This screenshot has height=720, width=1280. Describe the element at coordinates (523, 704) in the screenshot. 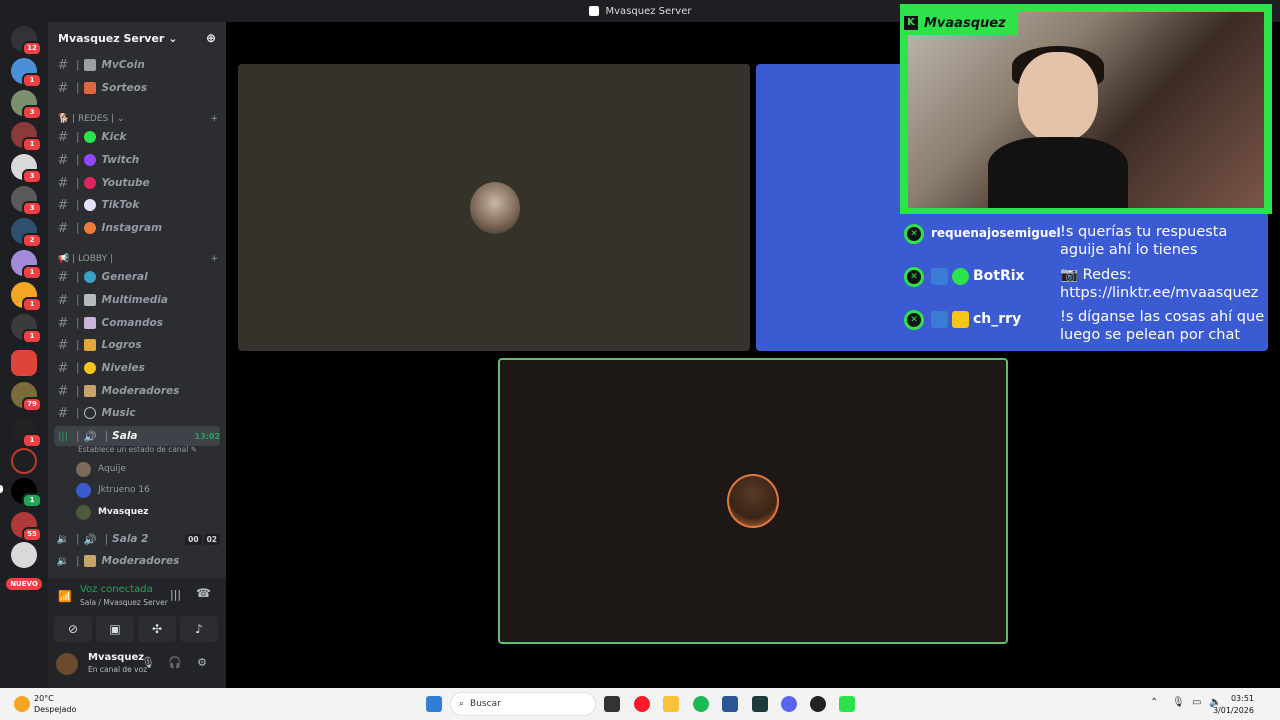

I see `search-box: ⌕ Buscar` at that location.